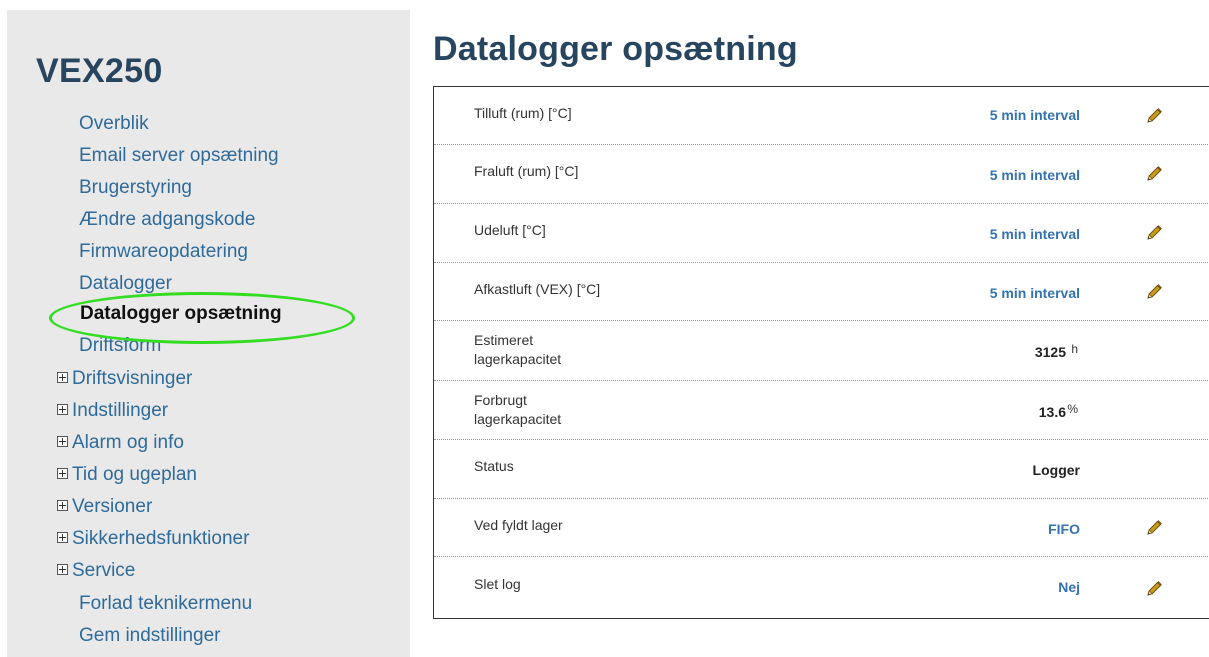  I want to click on setting-label-line: Udeluft [°C], so click(510, 230).